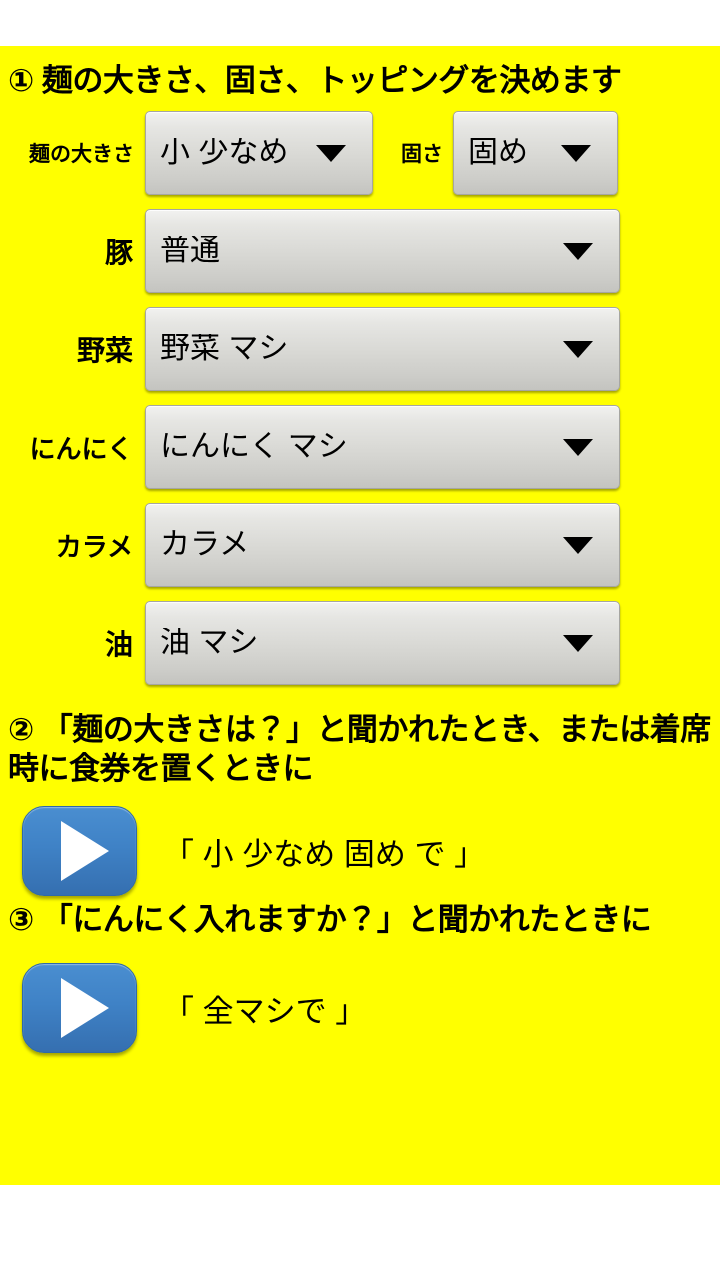 The height and width of the screenshot is (1280, 720). I want to click on form-row-vegetables: 野菜 野菜 マシ, so click(360, 349).